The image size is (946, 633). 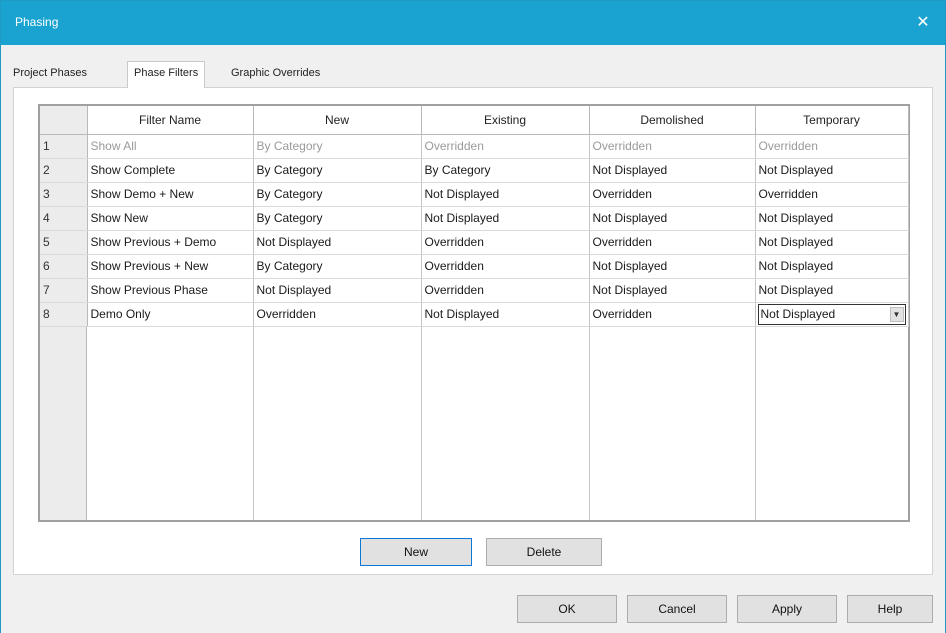 I want to click on row-number: 5, so click(x=64, y=242).